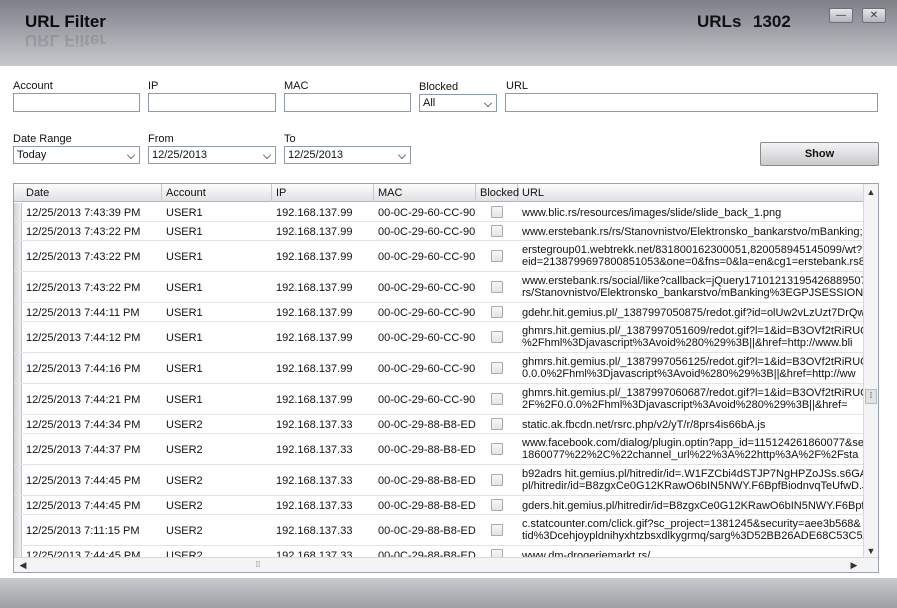 The width and height of the screenshot is (897, 608). What do you see at coordinates (871, 396) in the screenshot?
I see `vertical-scroll-thumb: ⁞` at bounding box center [871, 396].